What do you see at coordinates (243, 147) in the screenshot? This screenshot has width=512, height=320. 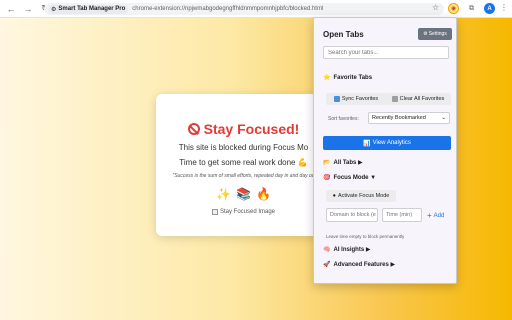 I see `blocked-message: This site is blocked during Focus Mo` at bounding box center [243, 147].